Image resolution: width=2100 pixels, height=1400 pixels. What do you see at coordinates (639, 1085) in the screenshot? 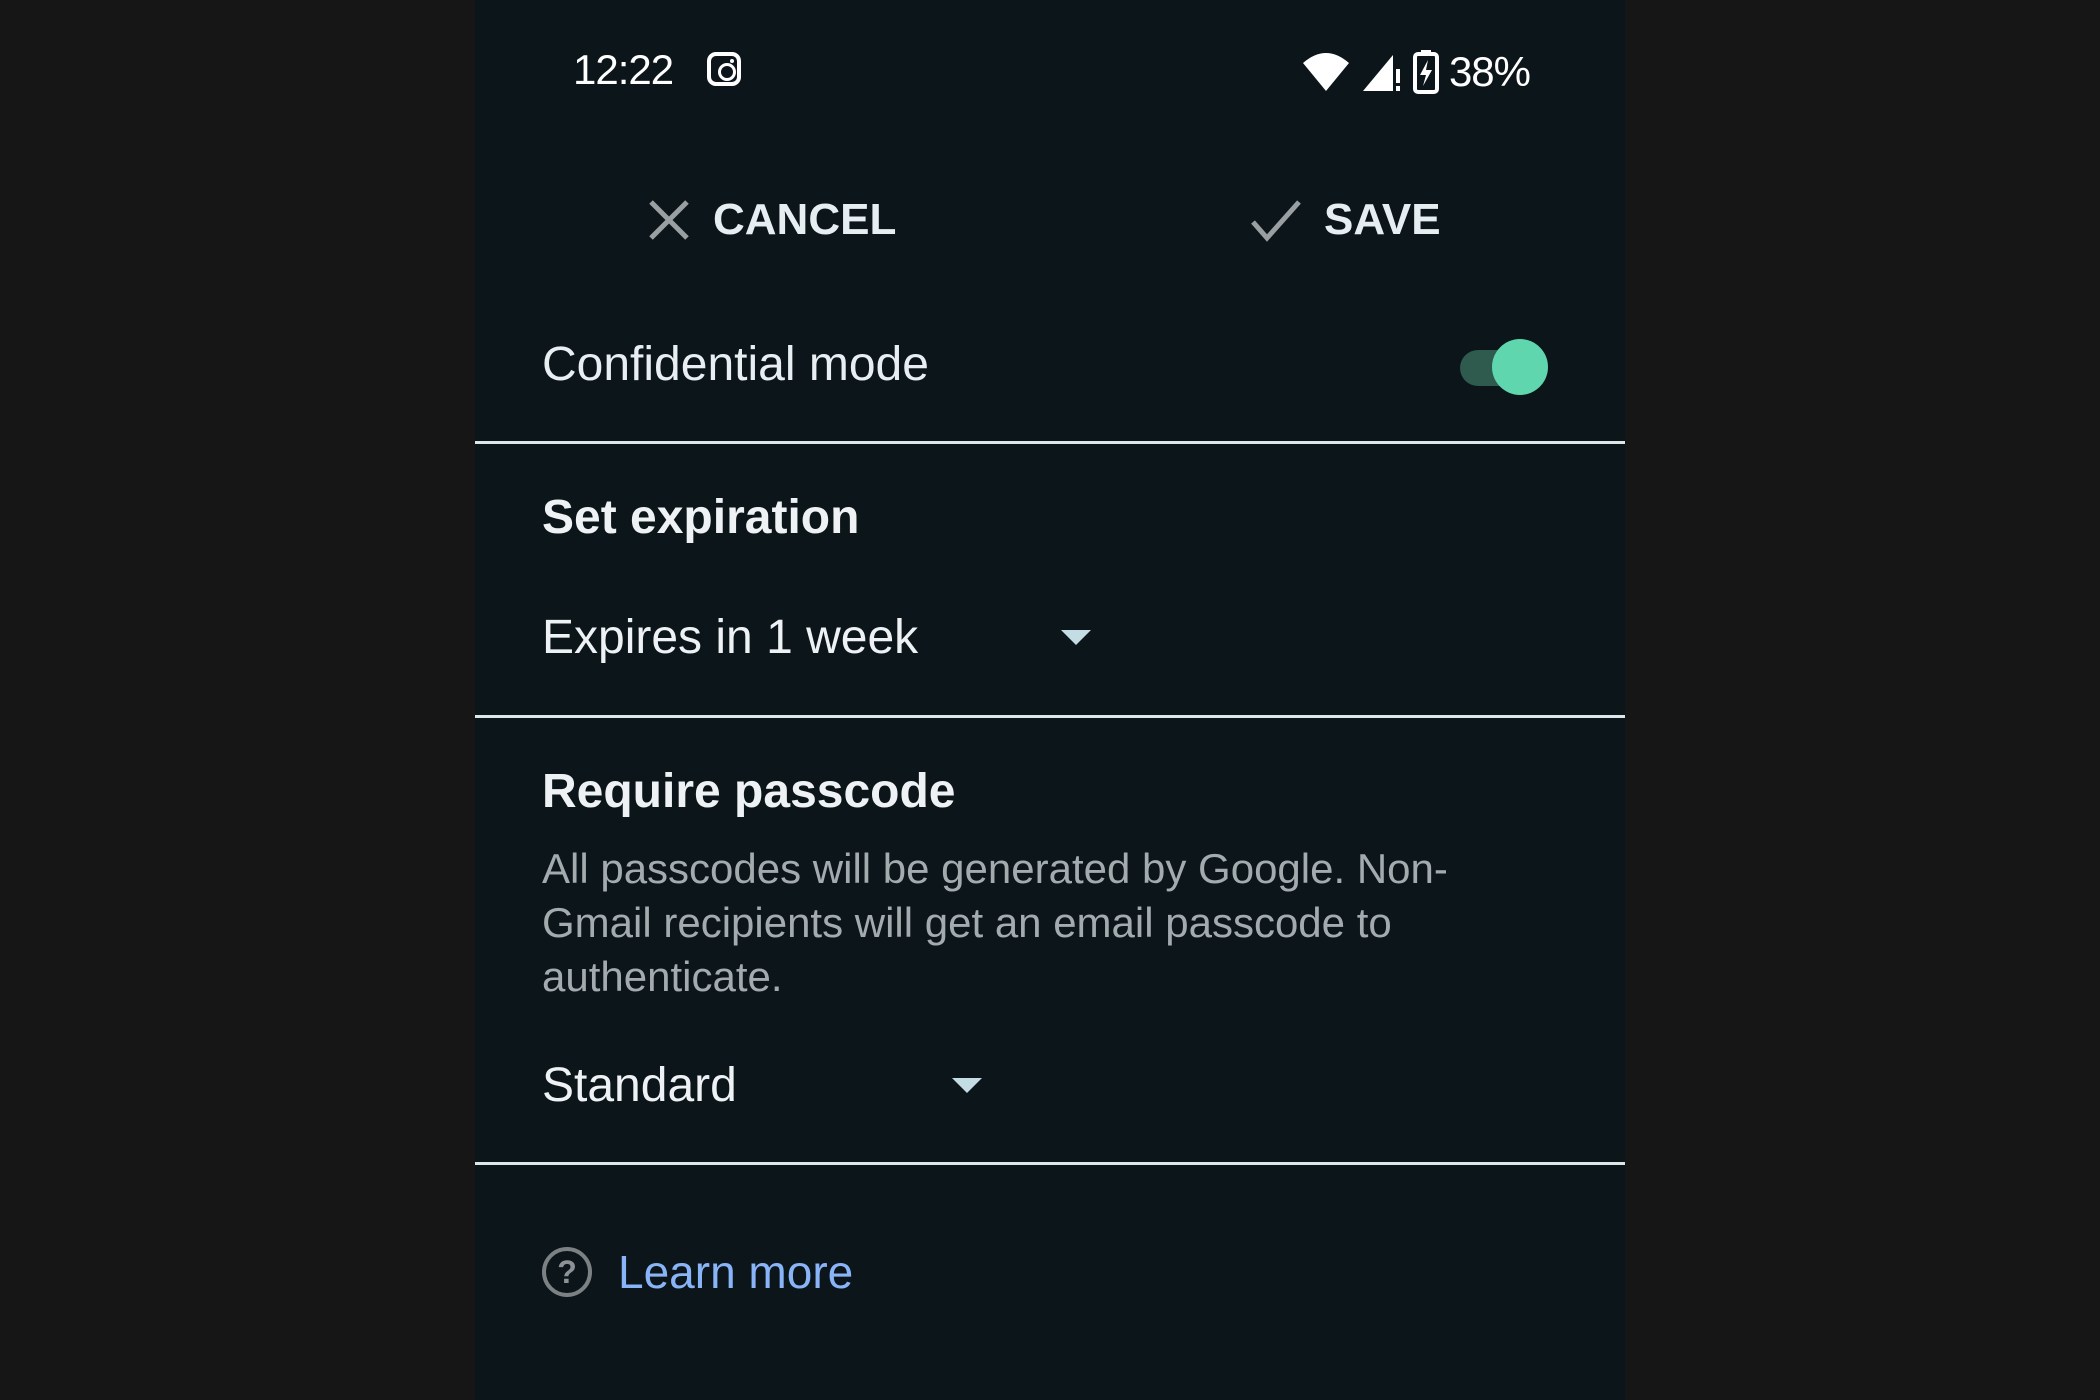
I see `passcode-value: Standard` at bounding box center [639, 1085].